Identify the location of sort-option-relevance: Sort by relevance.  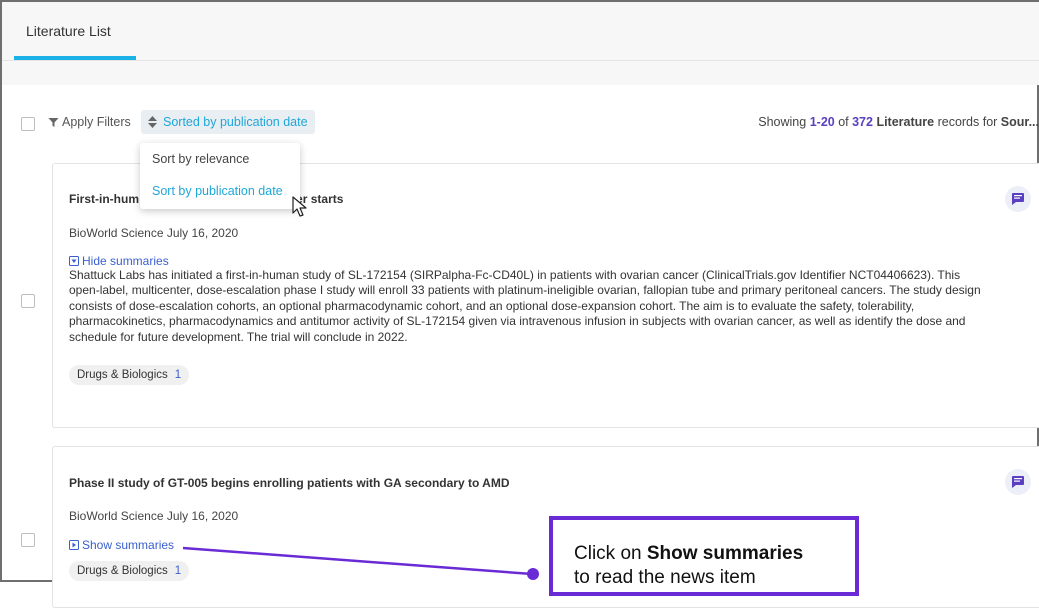
(200, 159).